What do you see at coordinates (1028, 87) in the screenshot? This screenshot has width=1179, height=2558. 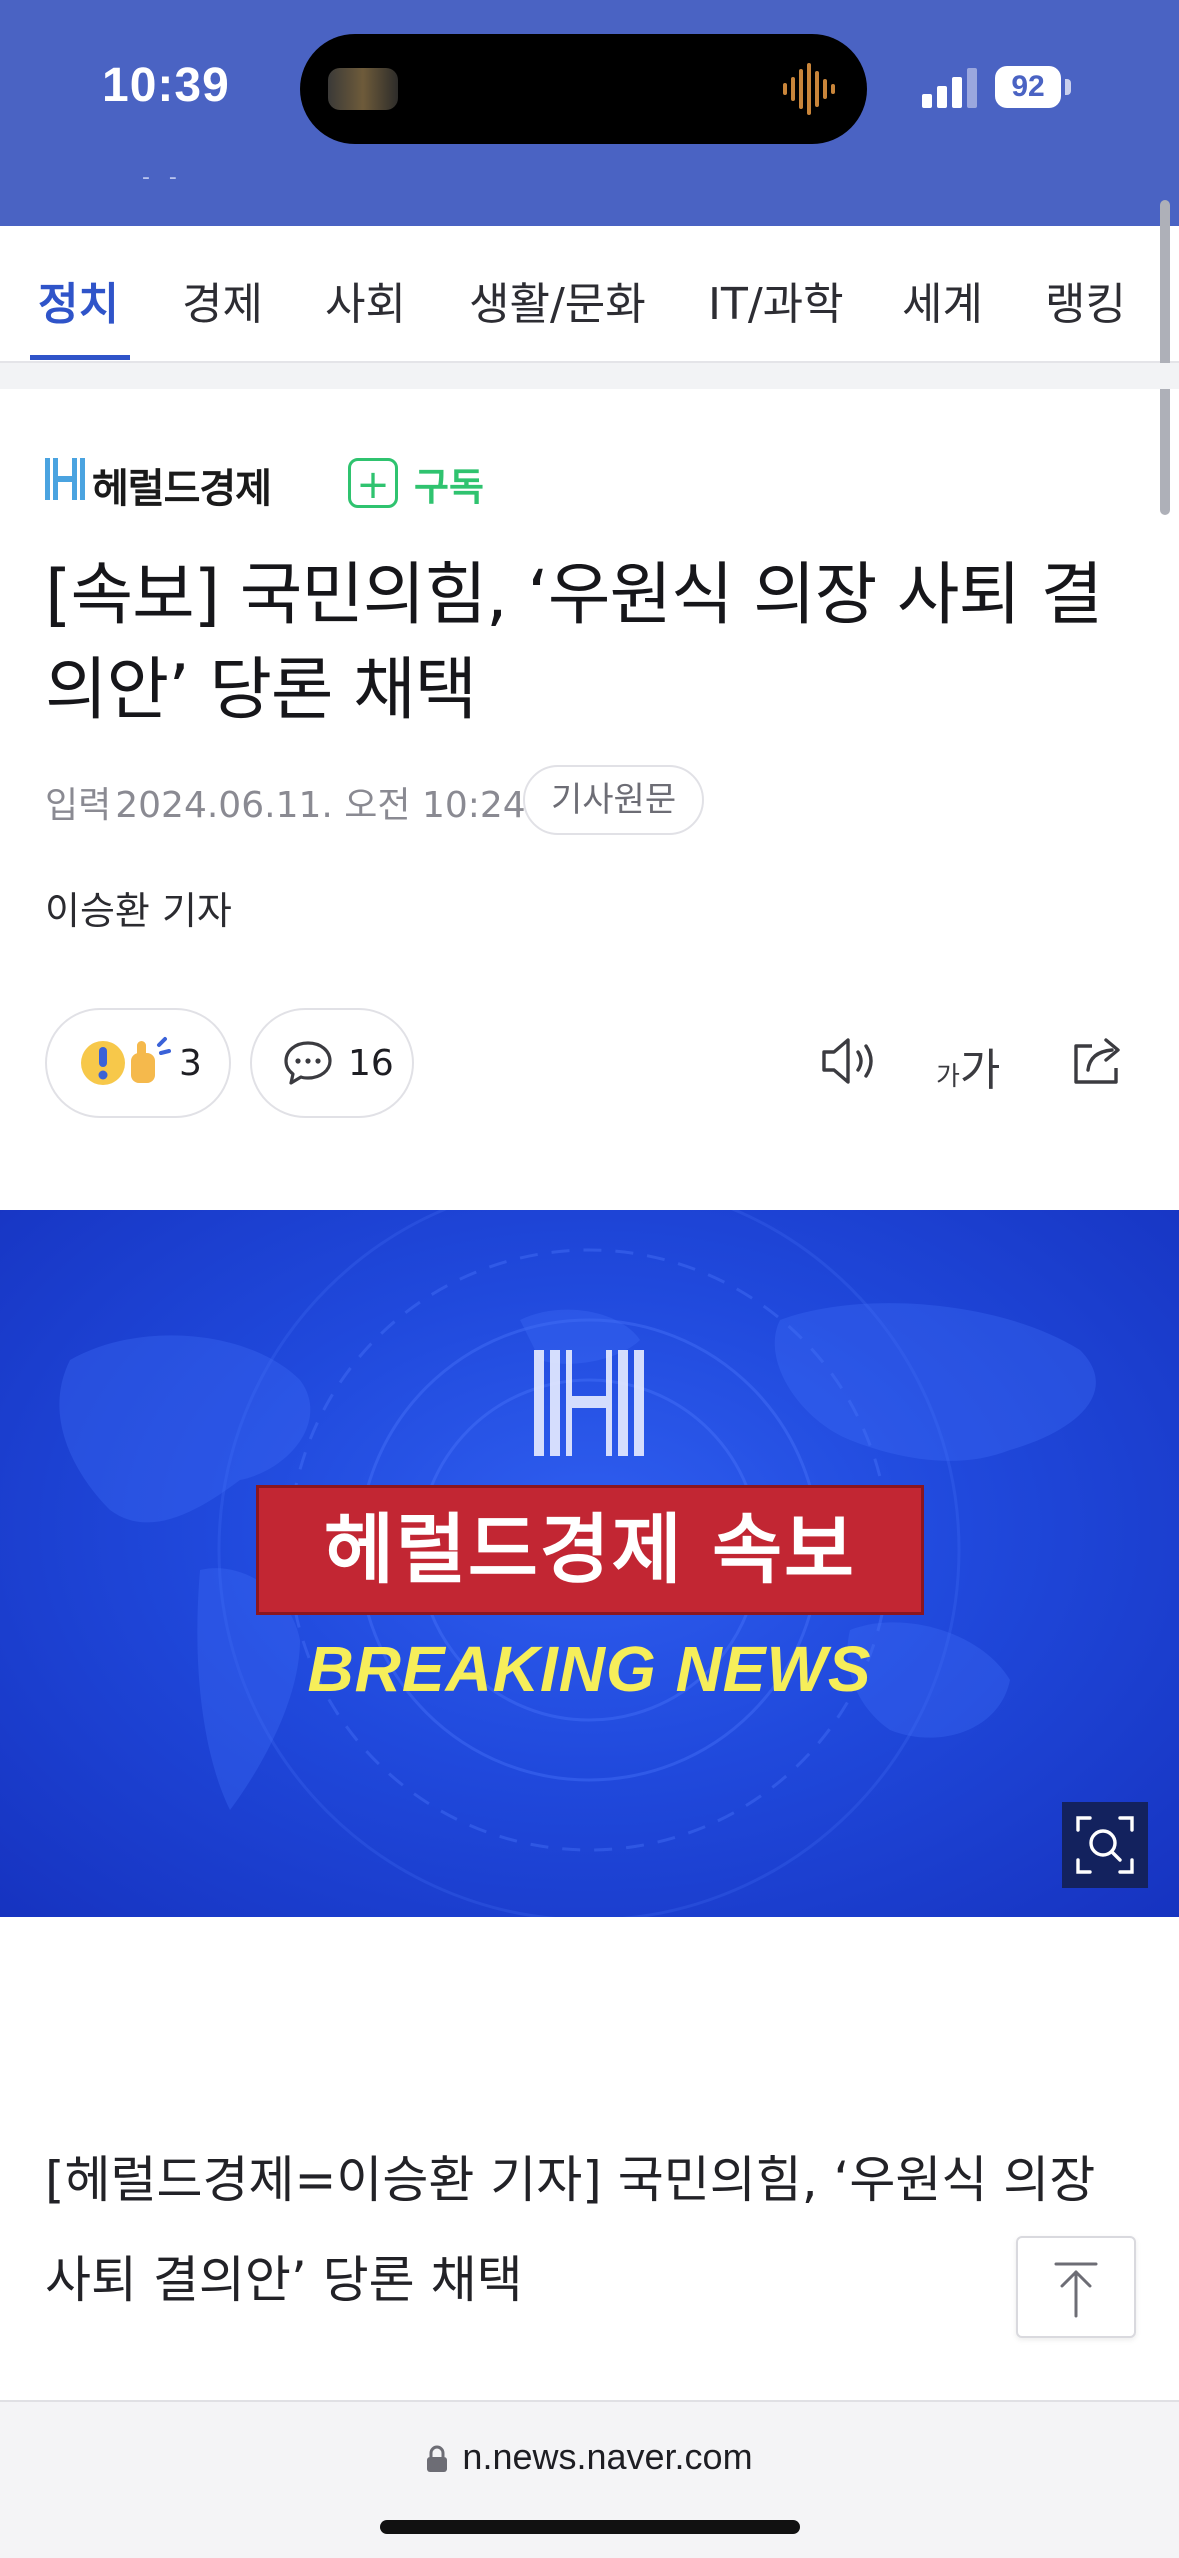 I see `battery-icon: 92` at bounding box center [1028, 87].